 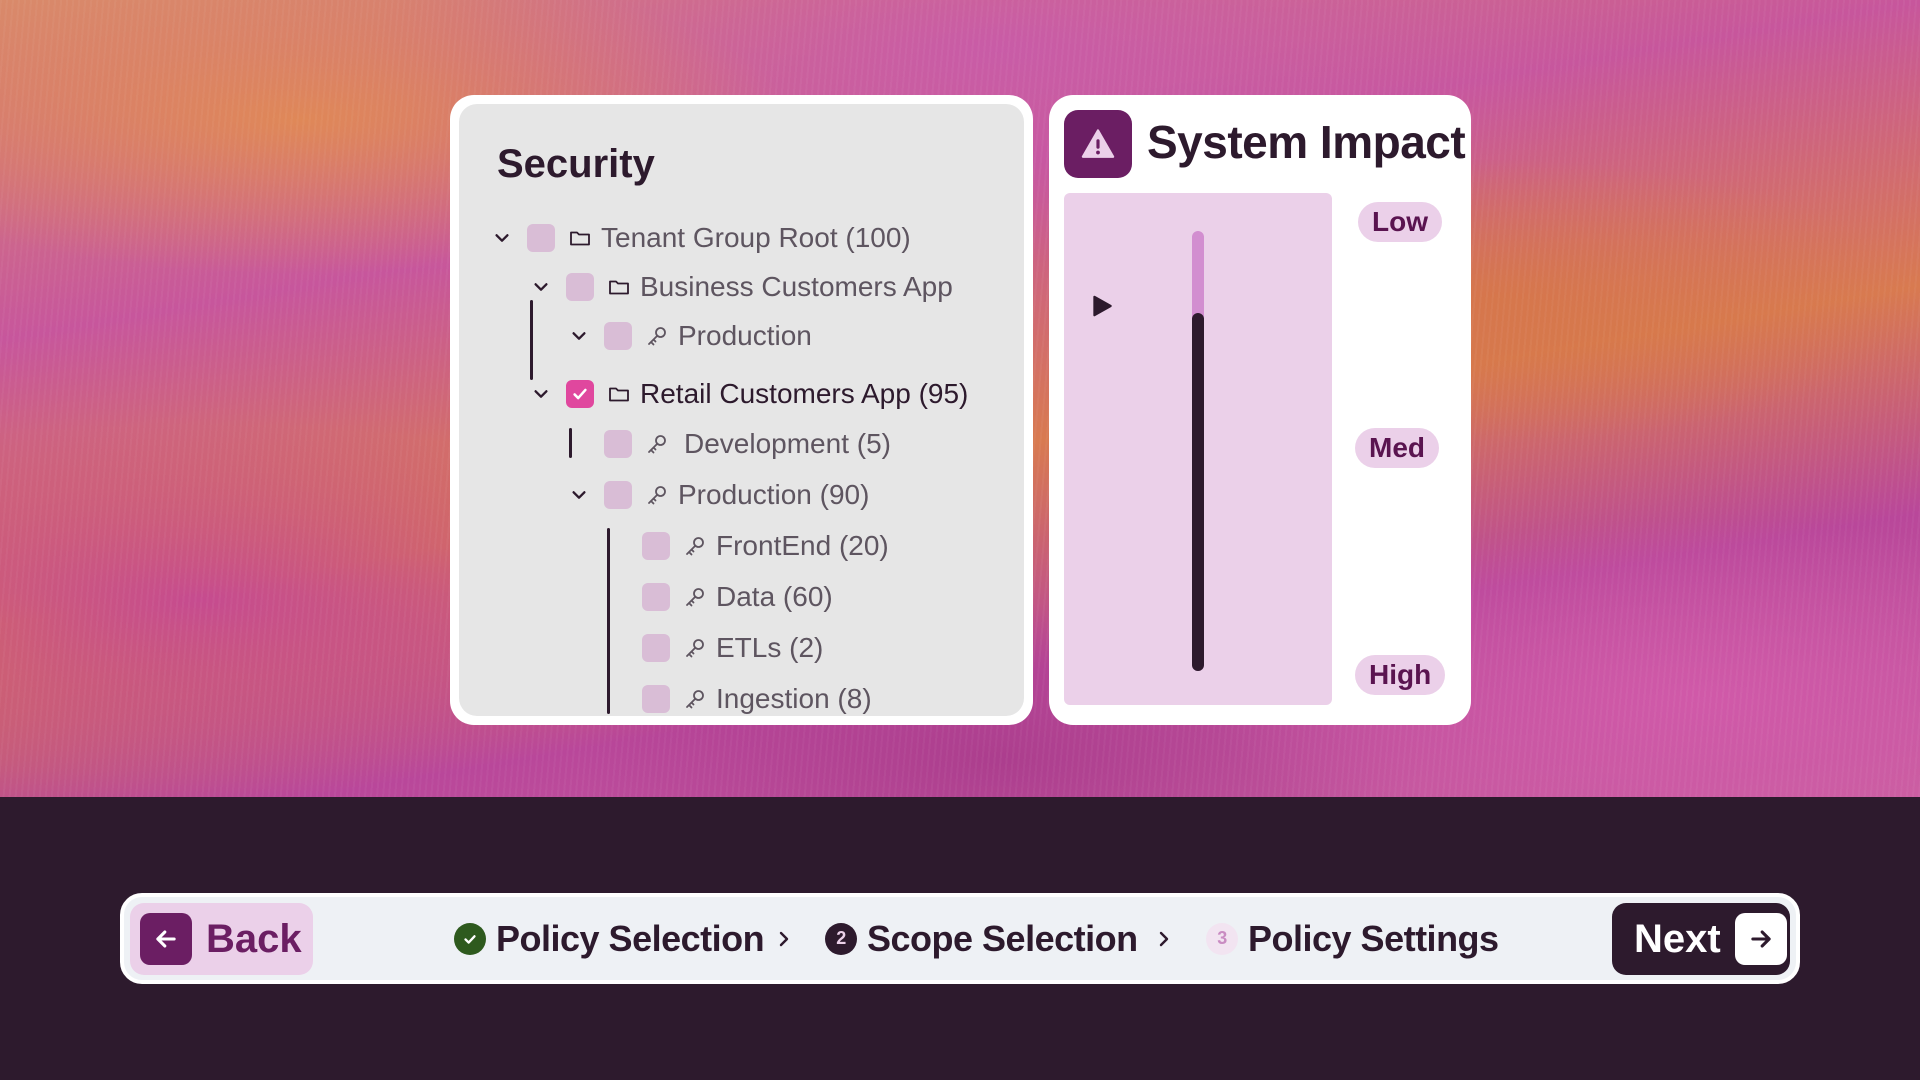 What do you see at coordinates (1222, 938) in the screenshot?
I see `step-number-badge: 3` at bounding box center [1222, 938].